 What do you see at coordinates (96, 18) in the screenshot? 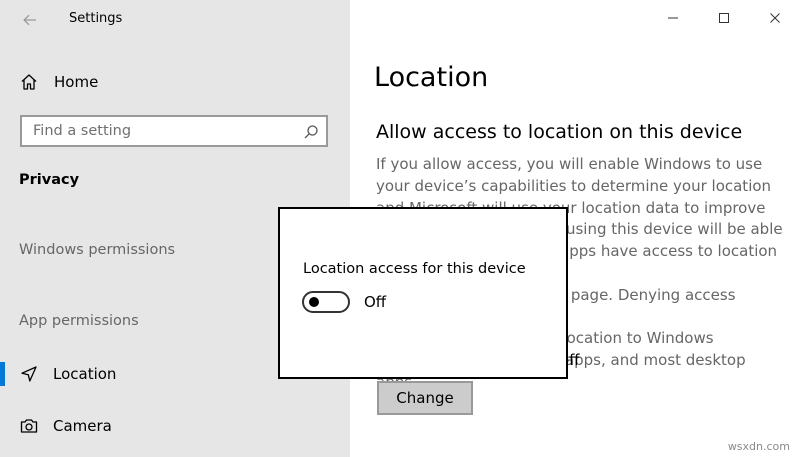
I see `app-title: Settings` at bounding box center [96, 18].